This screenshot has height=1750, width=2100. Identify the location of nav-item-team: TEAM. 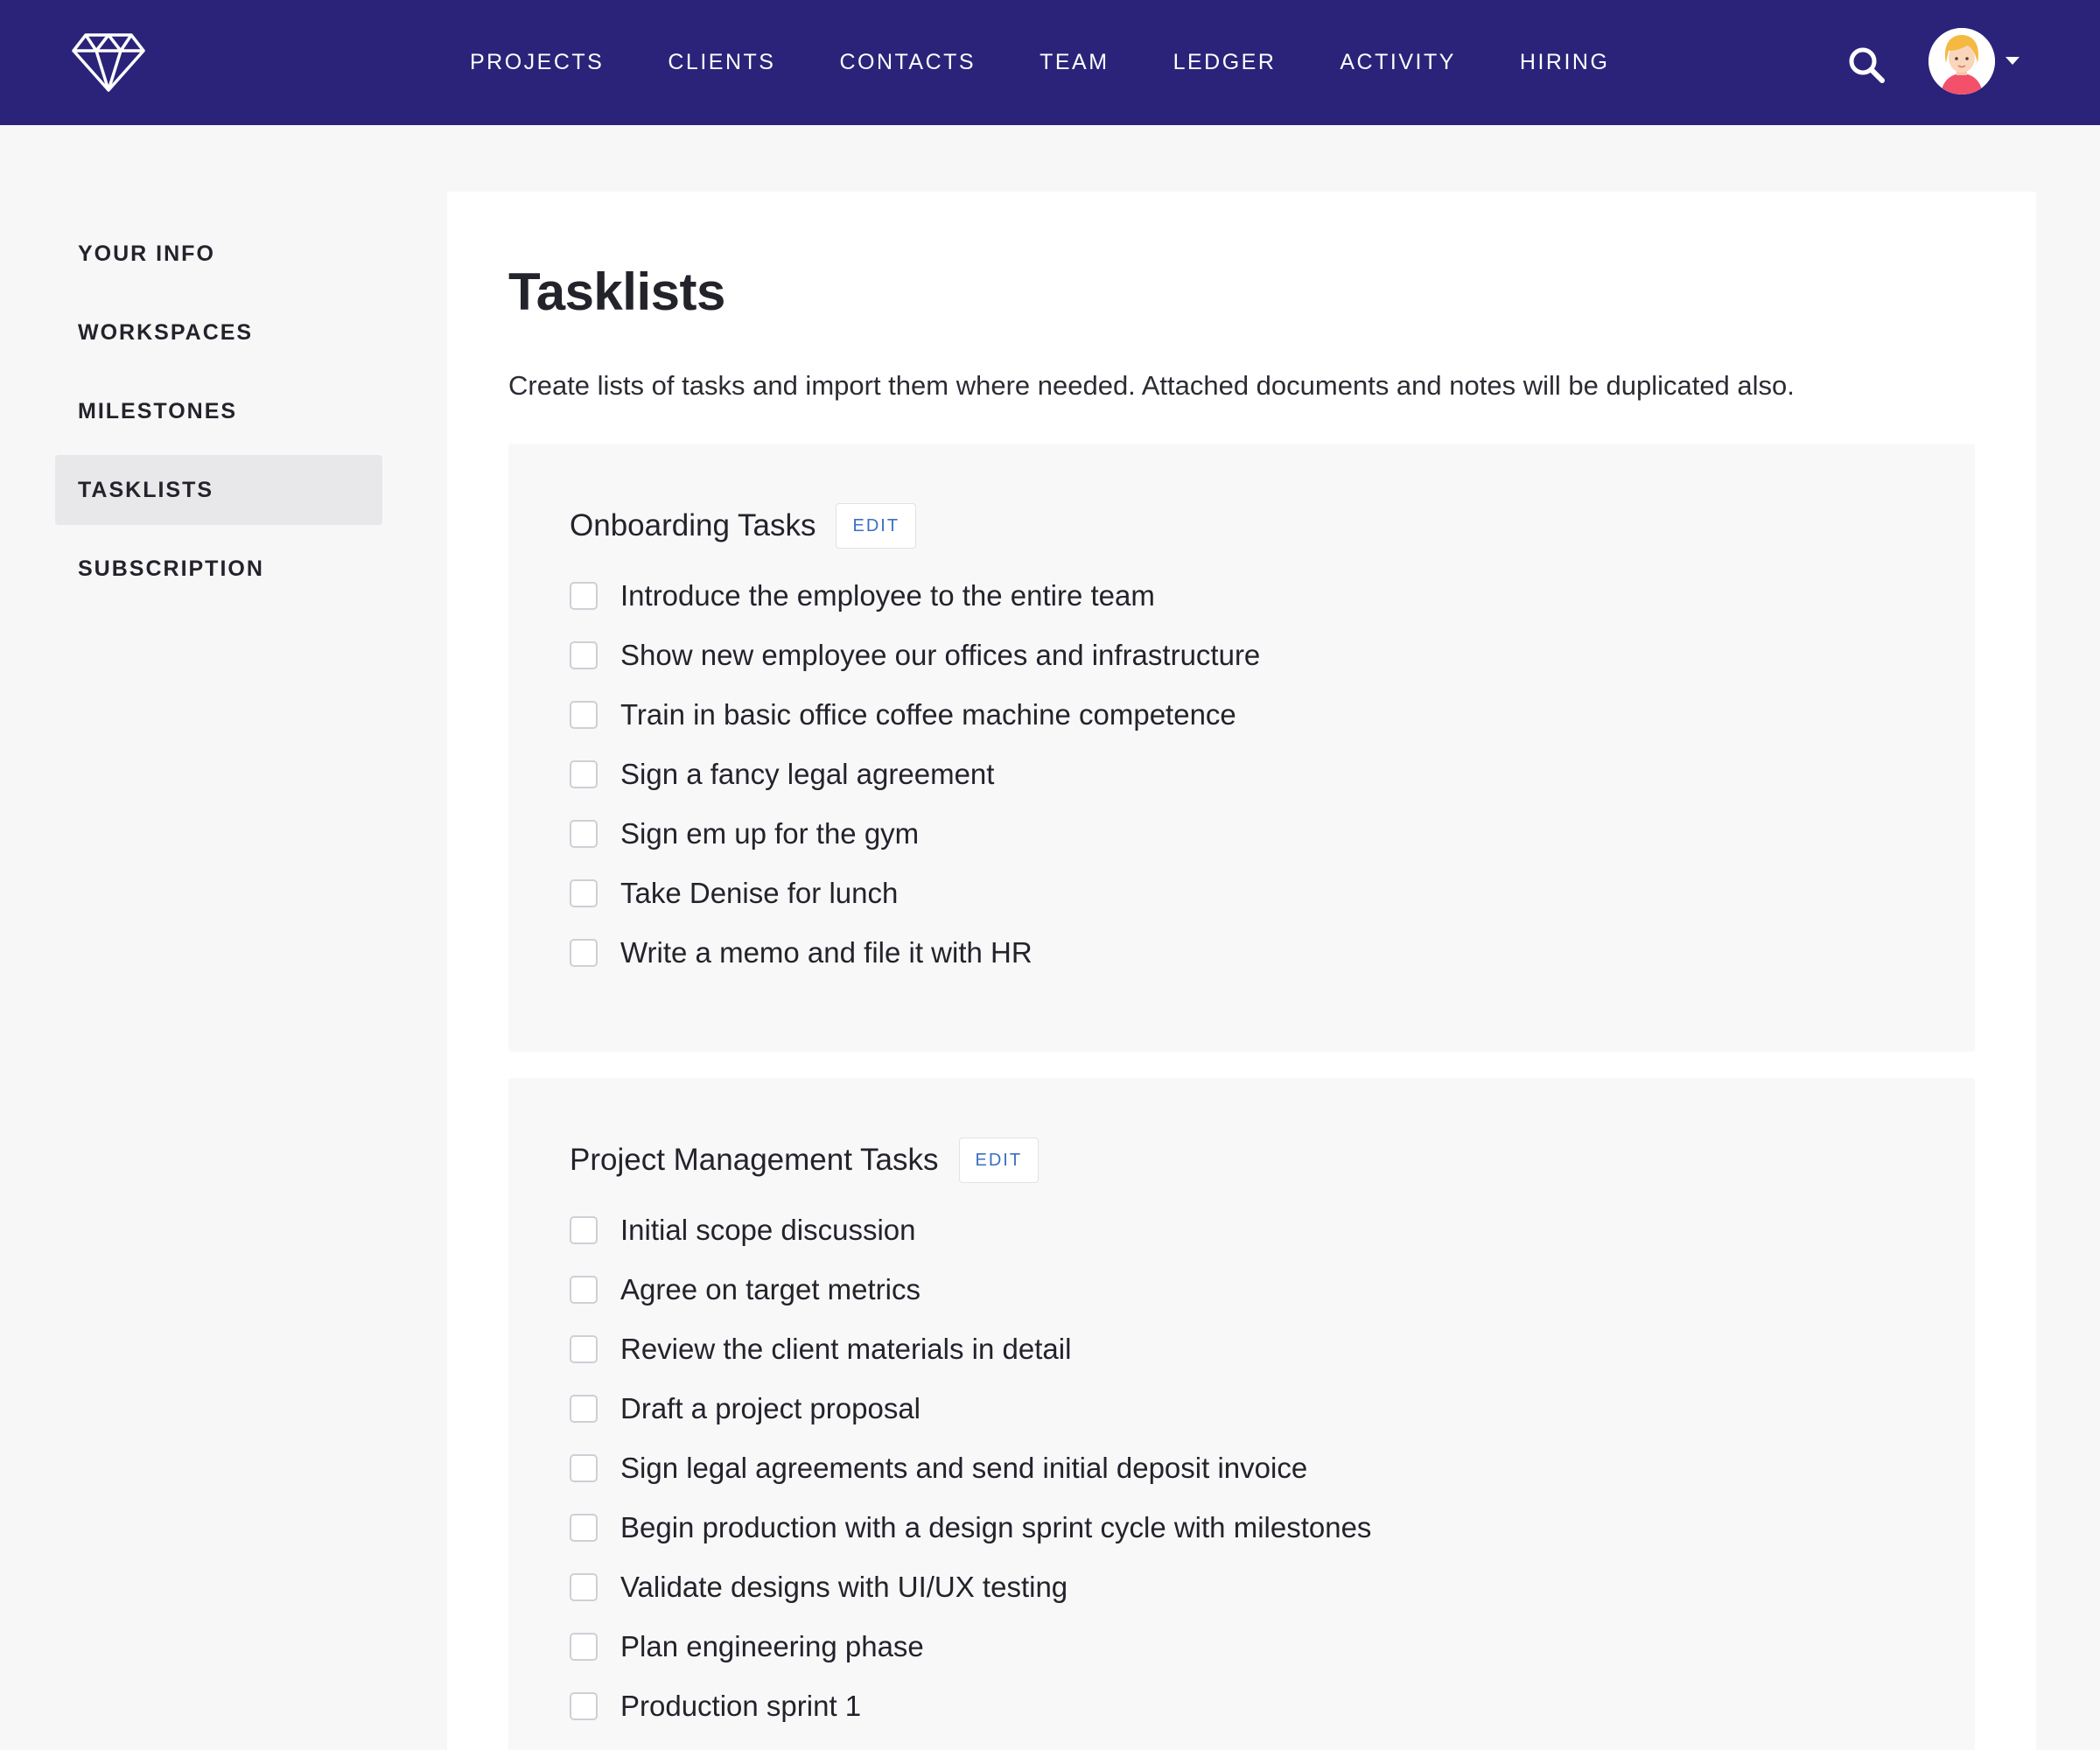
(1074, 62).